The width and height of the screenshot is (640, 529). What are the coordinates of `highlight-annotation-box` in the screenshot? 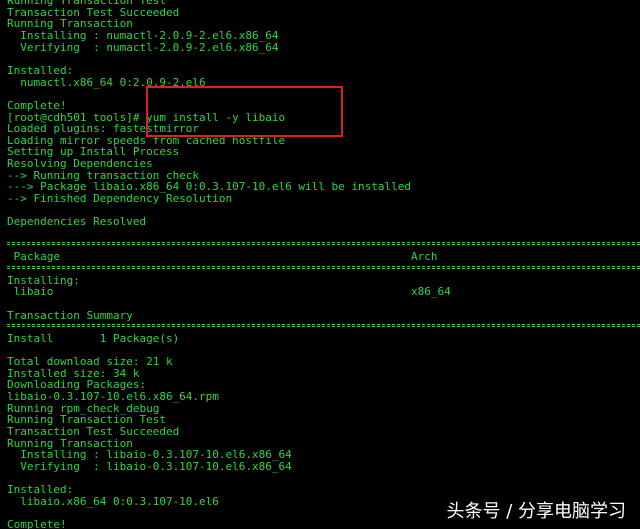 It's located at (244, 111).